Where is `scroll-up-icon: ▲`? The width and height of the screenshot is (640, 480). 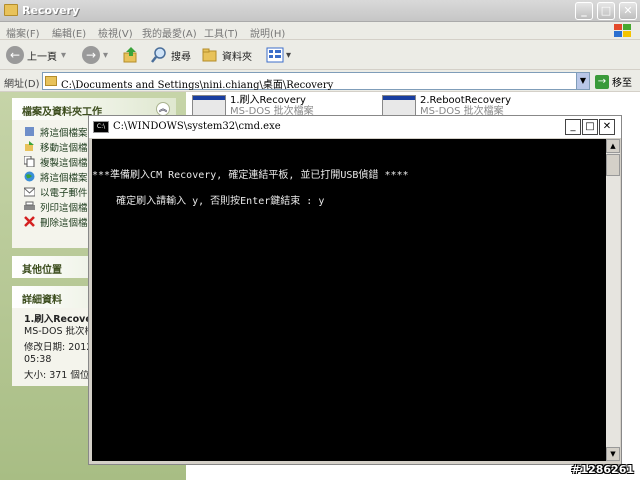
scroll-up-icon: ▲ is located at coordinates (613, 146).